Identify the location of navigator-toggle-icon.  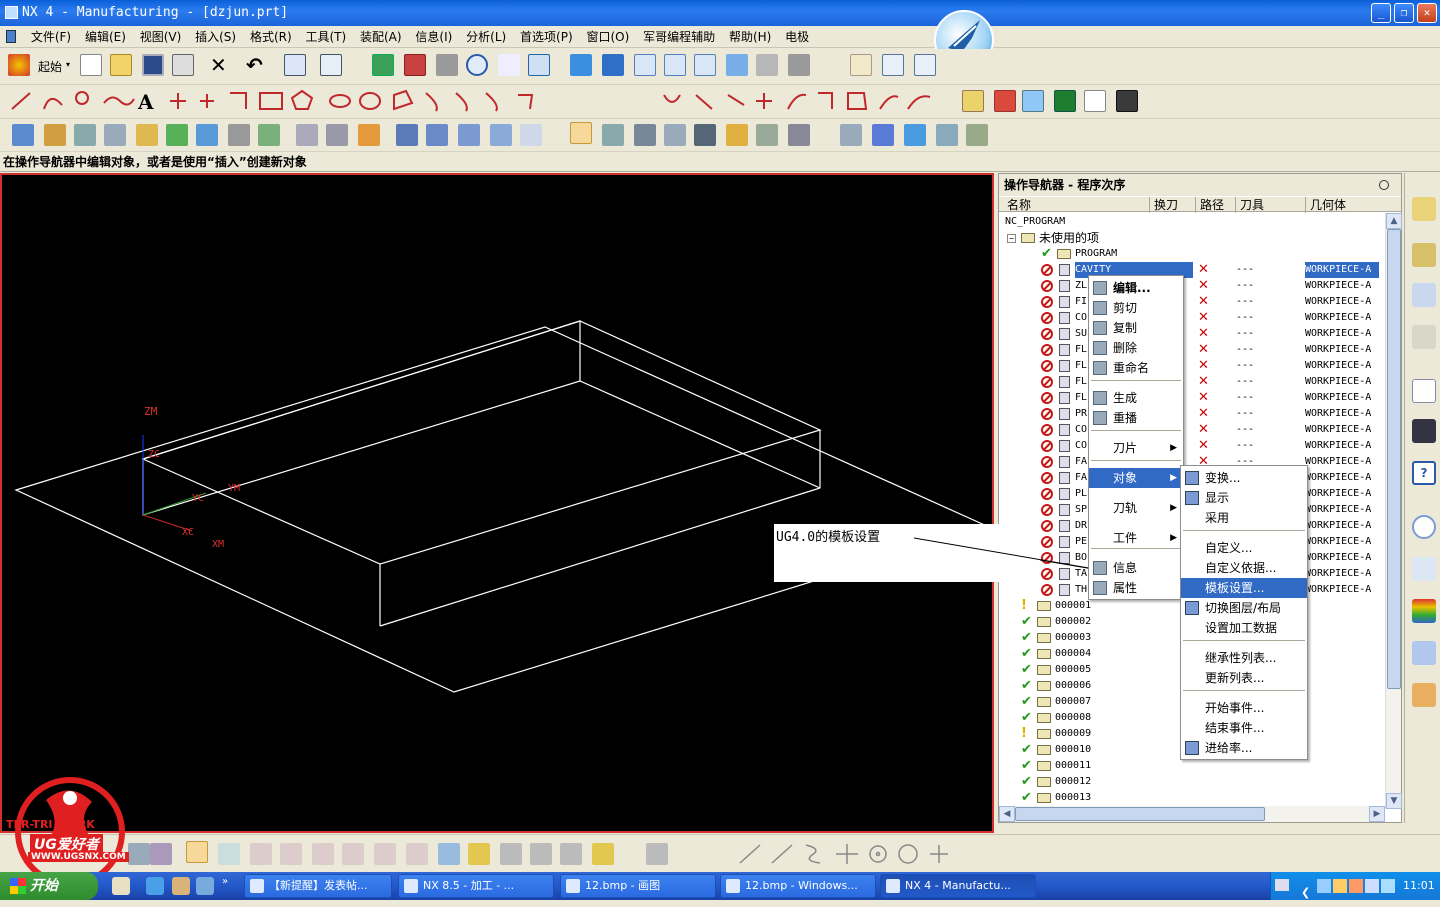
(581, 133).